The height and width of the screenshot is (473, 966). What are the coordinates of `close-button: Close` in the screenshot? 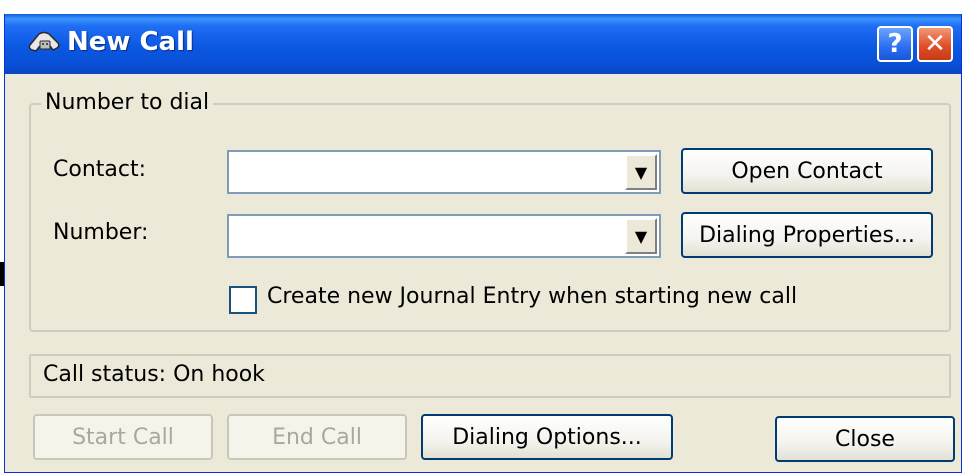 It's located at (865, 439).